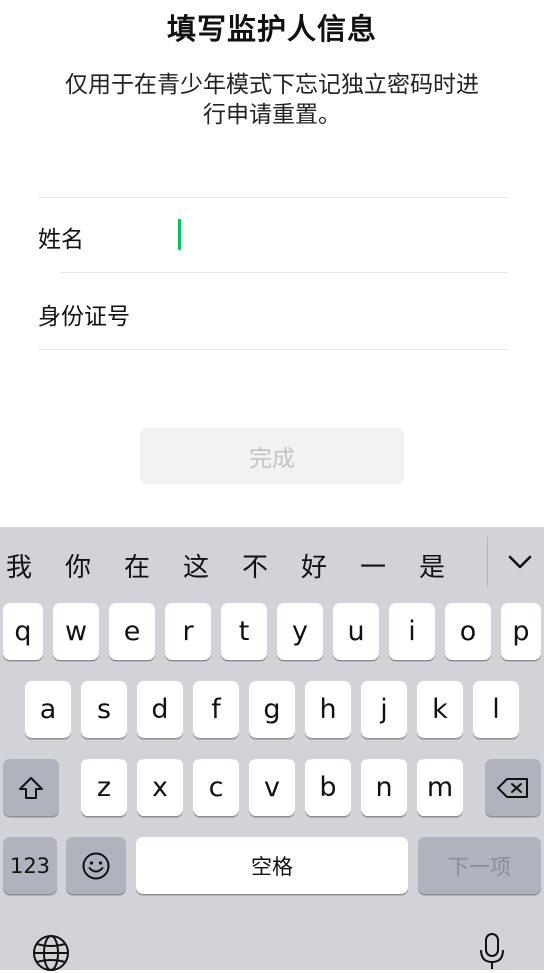 This screenshot has width=544, height=973. What do you see at coordinates (216, 787) in the screenshot?
I see `key-c: c` at bounding box center [216, 787].